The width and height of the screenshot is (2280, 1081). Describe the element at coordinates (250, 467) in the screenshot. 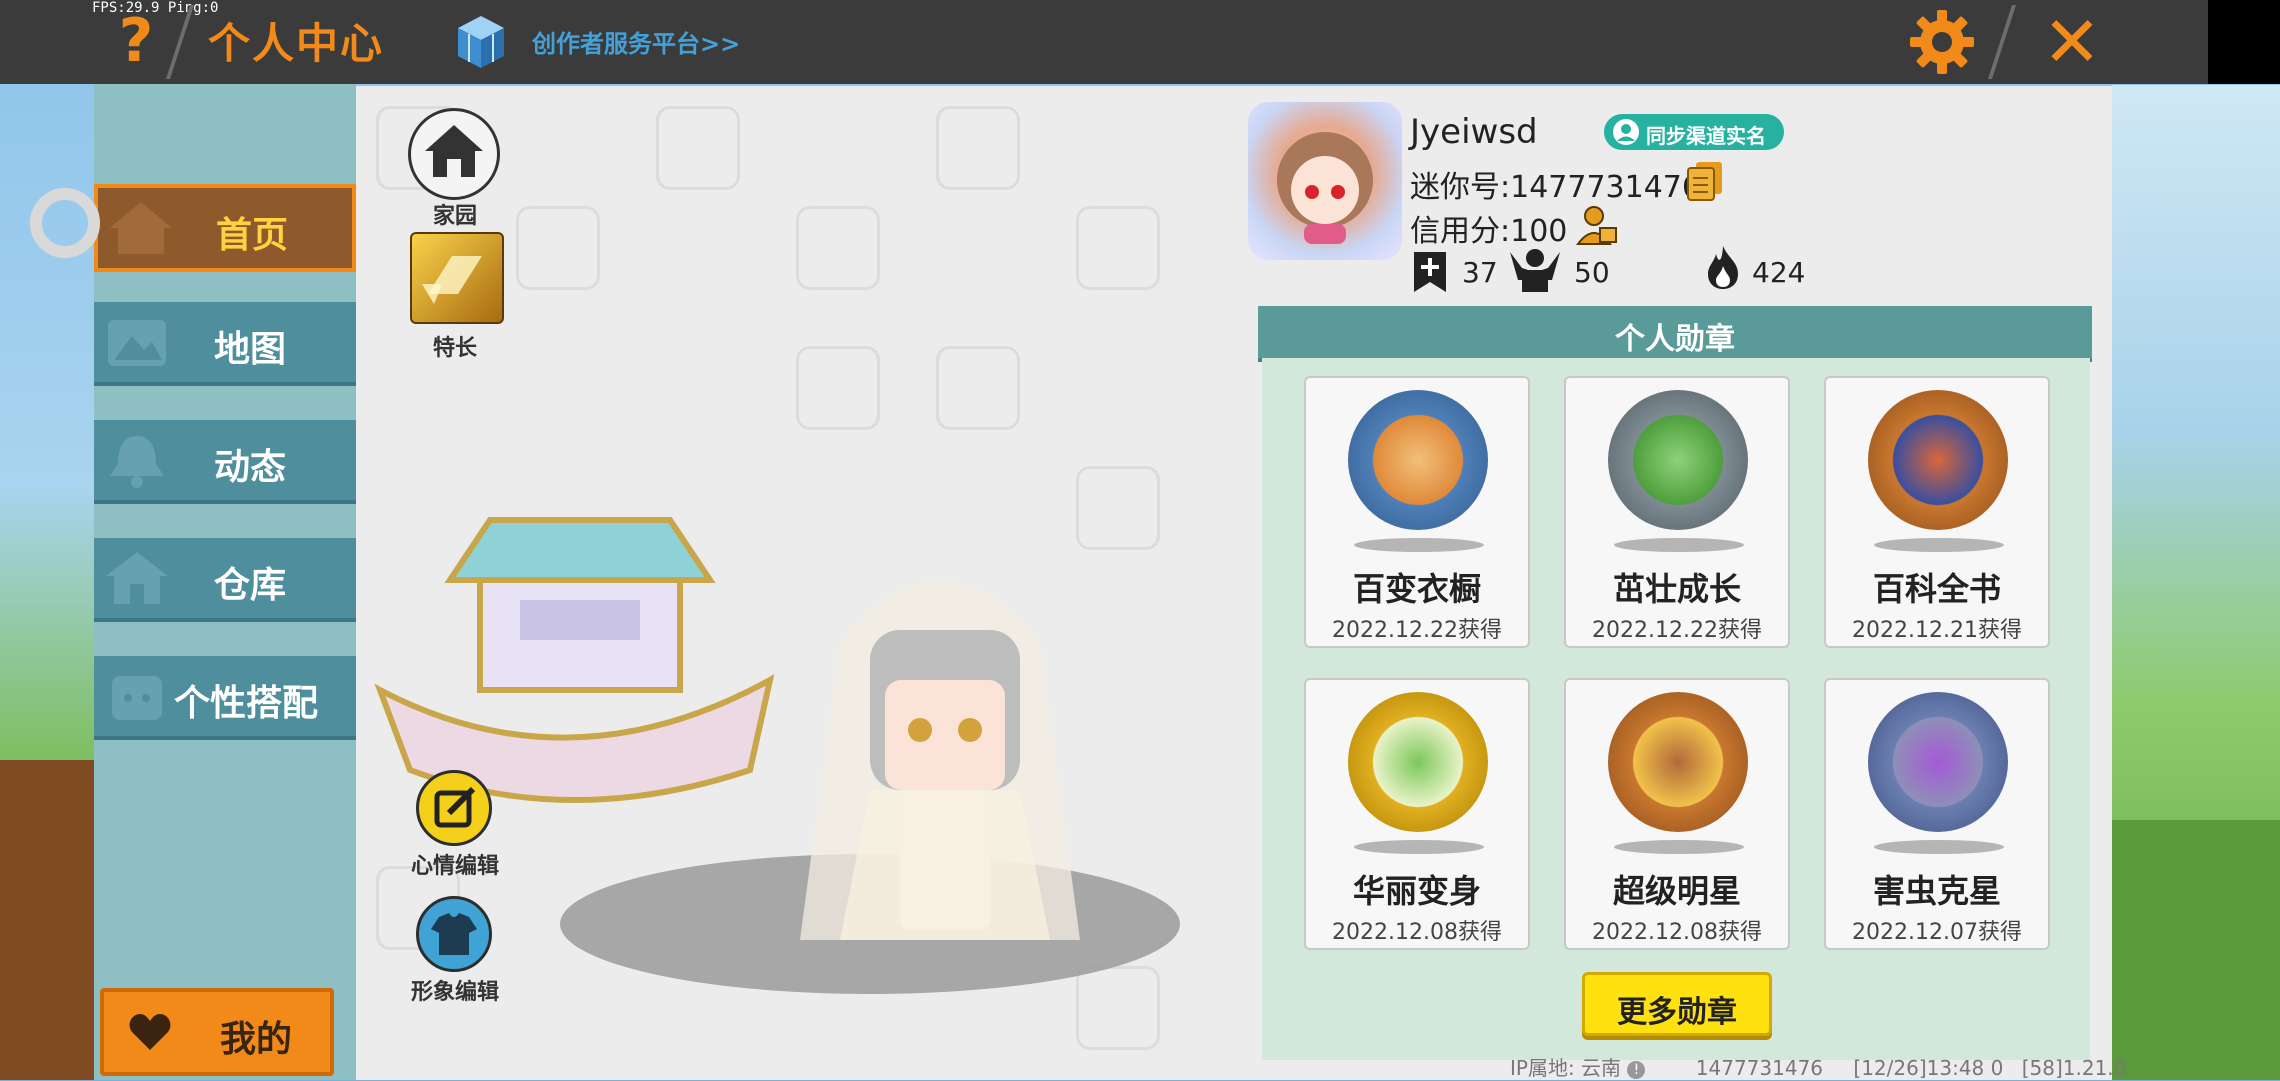

I see `sidebar-item-label: 动态` at that location.